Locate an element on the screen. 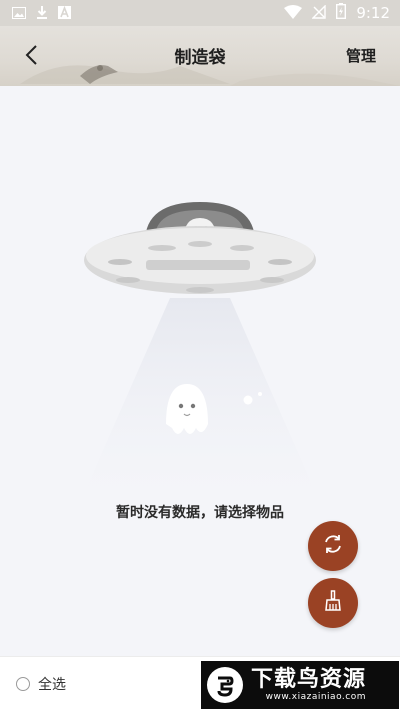 The image size is (400, 711). watermark: 下载鸟资源 www.xiazainiao.com is located at coordinates (300, 685).